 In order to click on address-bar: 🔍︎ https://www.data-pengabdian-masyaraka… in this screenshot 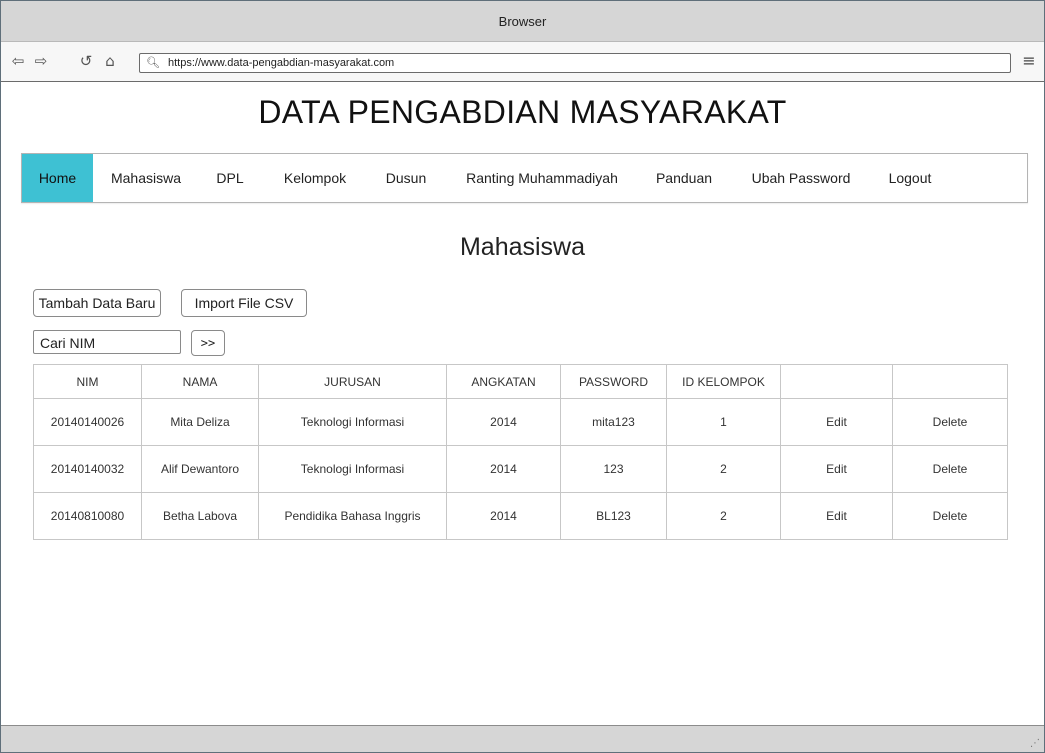, I will do `click(575, 63)`.